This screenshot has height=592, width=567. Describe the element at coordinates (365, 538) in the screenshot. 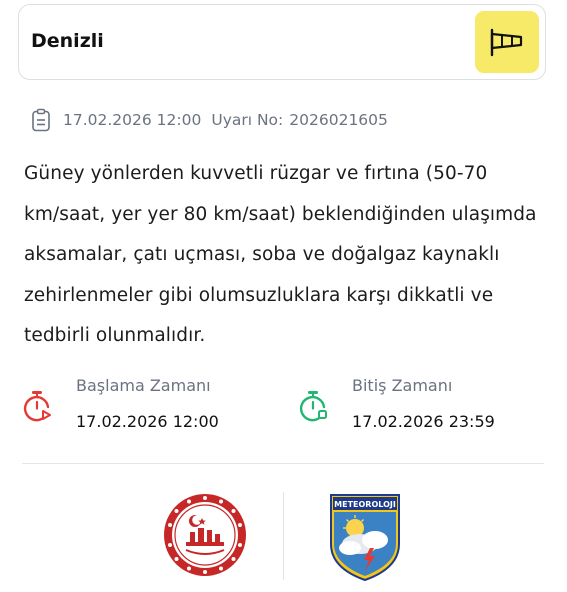

I see `meteoroloji-logo: METEOROLOJI` at that location.